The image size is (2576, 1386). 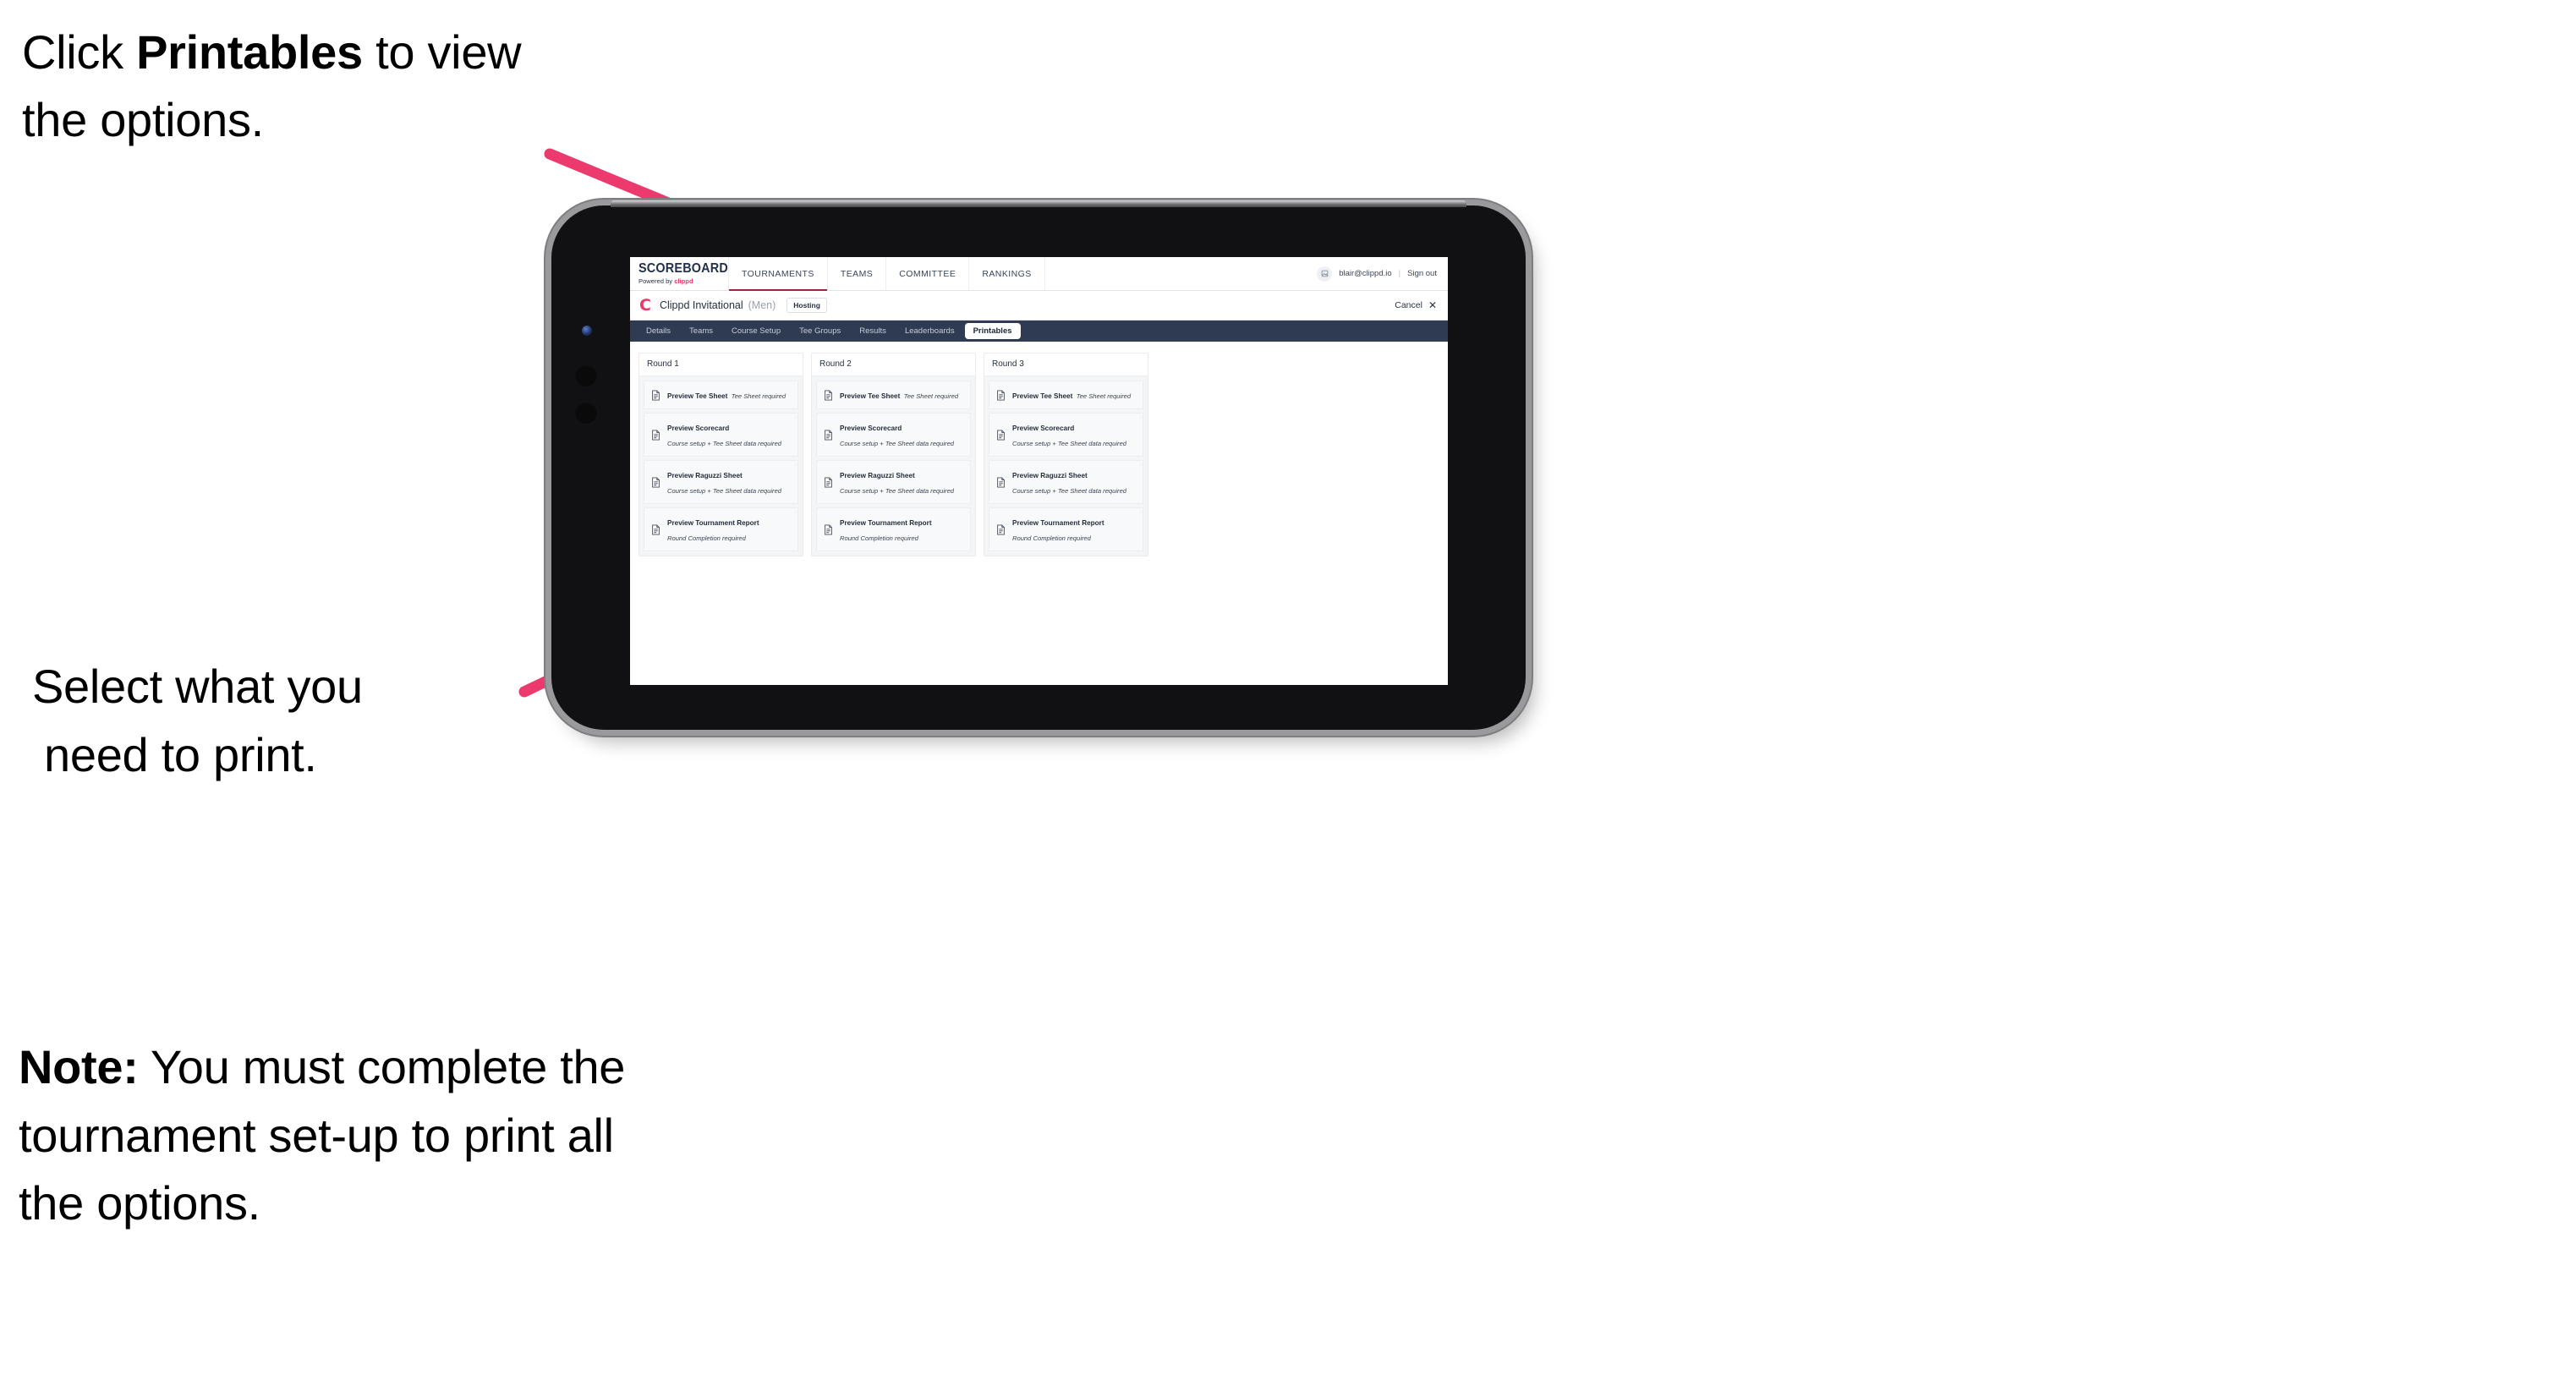 I want to click on tab-tee-groups: Tee Groups, so click(x=820, y=331).